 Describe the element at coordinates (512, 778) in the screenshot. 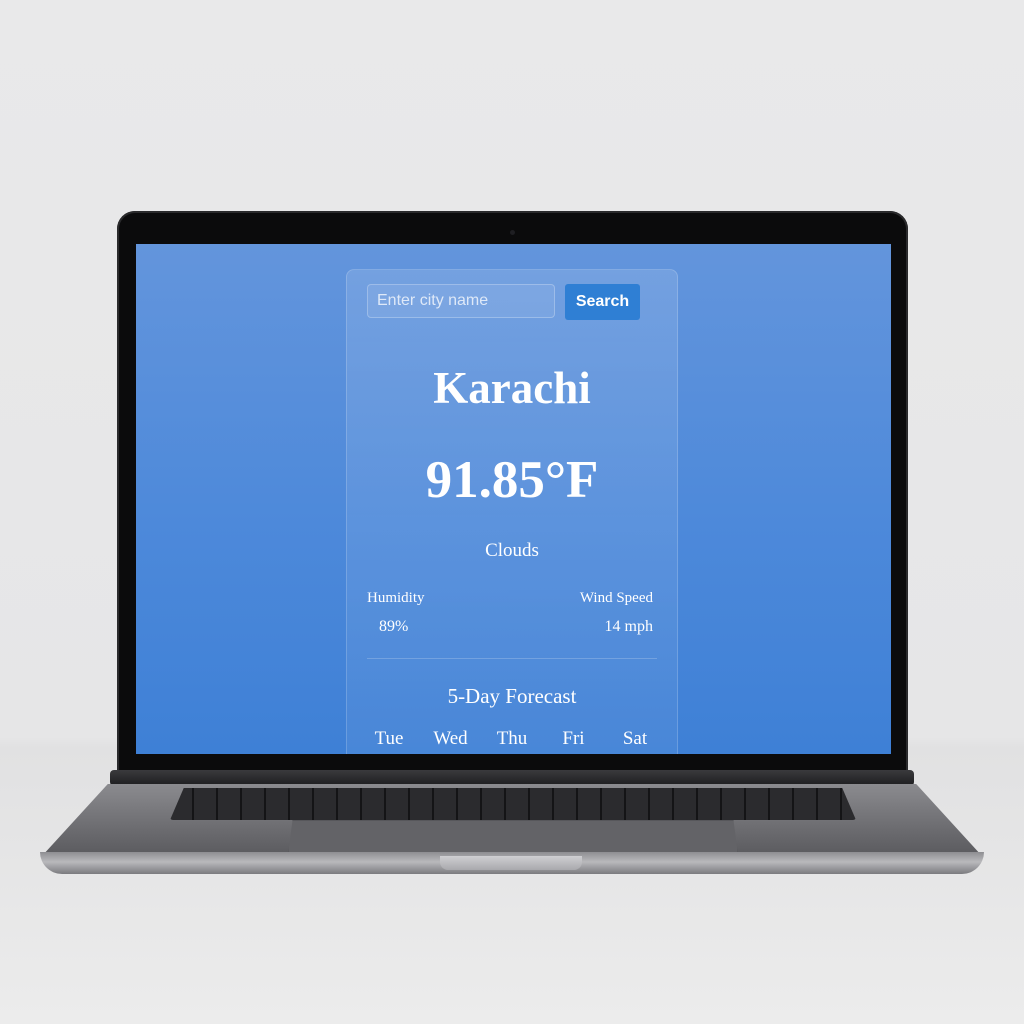

I see `laptop-hinge` at that location.